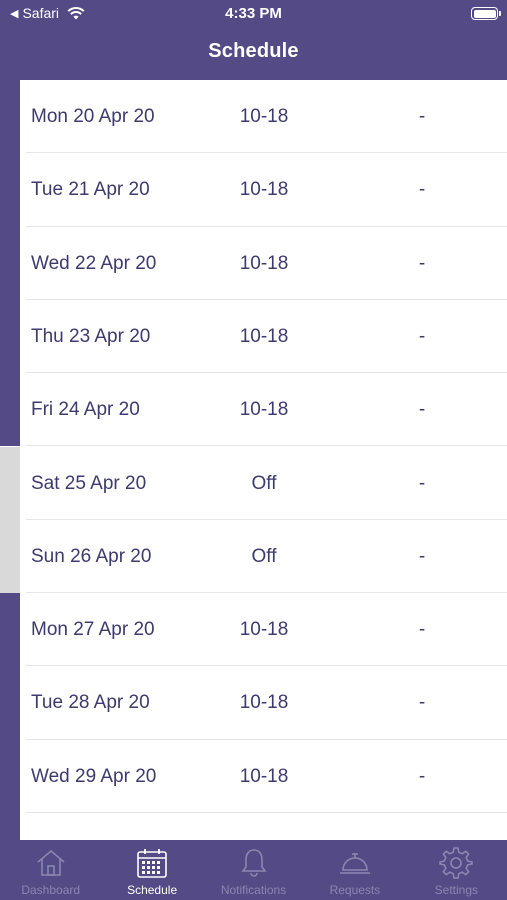 The image size is (507, 900). I want to click on tab-label: Schedule, so click(152, 890).